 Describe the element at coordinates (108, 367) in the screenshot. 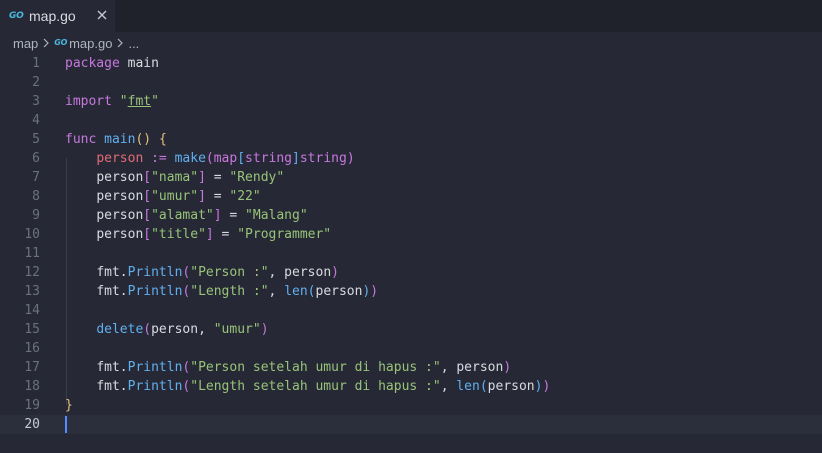

I see `code-token: fmt` at that location.